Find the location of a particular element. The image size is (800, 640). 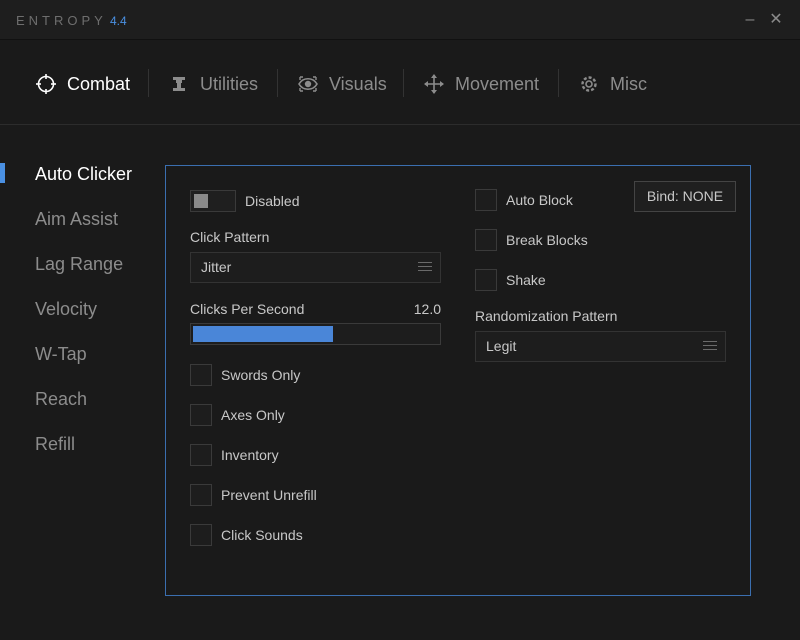

checkbox-shake: Shake is located at coordinates (510, 280).